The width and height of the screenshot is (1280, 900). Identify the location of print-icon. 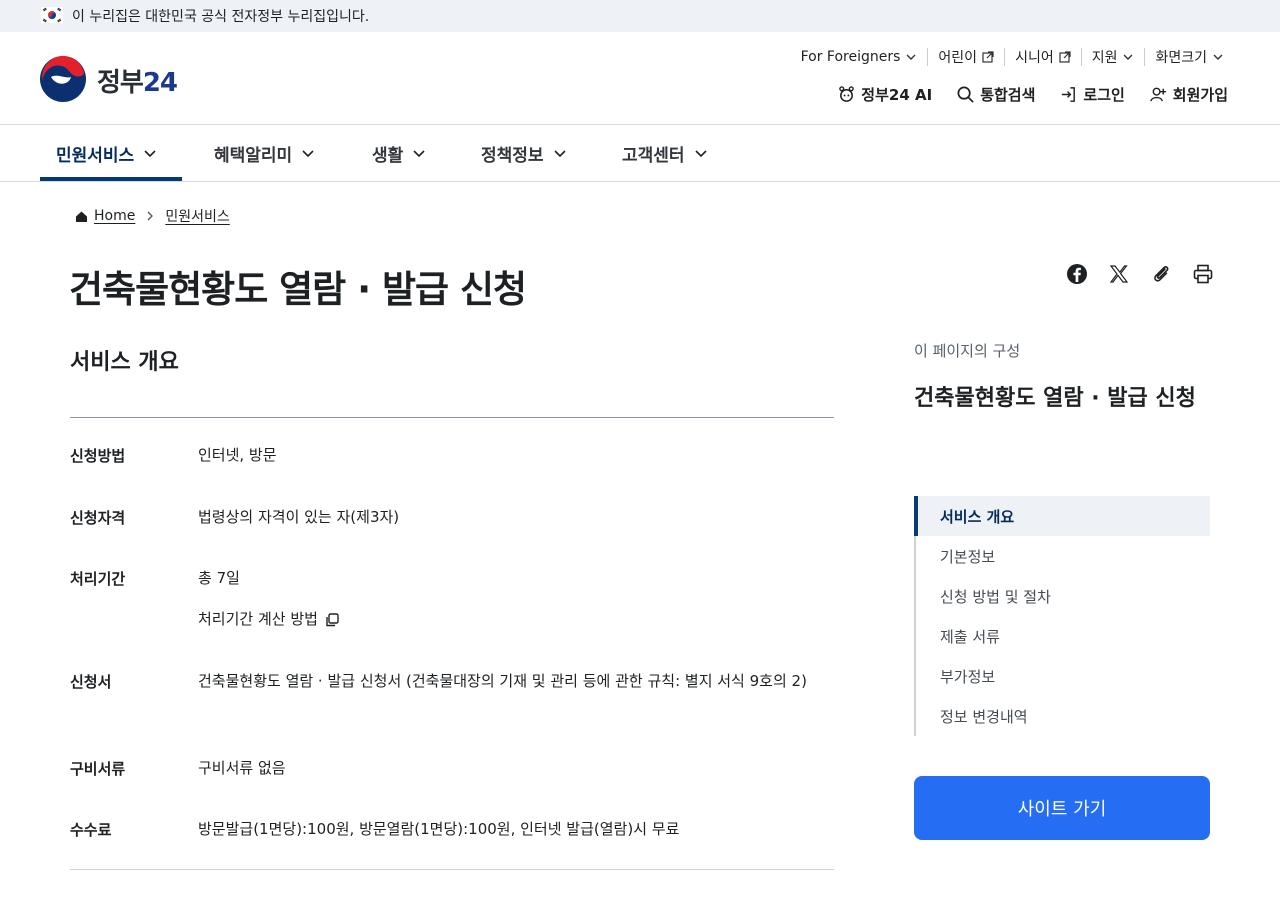
(1203, 274).